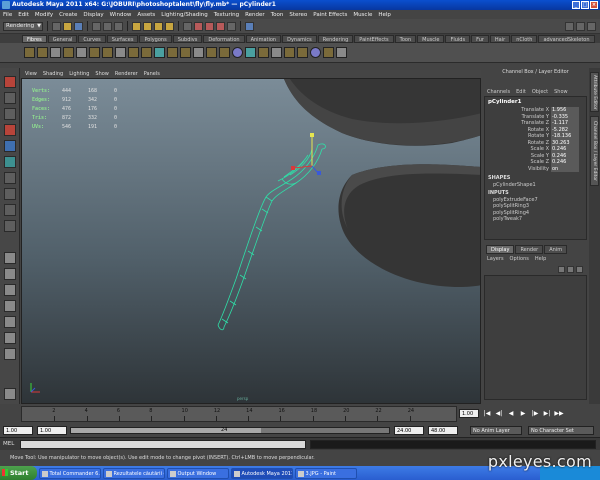  I want to click on viewport-menu-panels: Panels, so click(152, 74).